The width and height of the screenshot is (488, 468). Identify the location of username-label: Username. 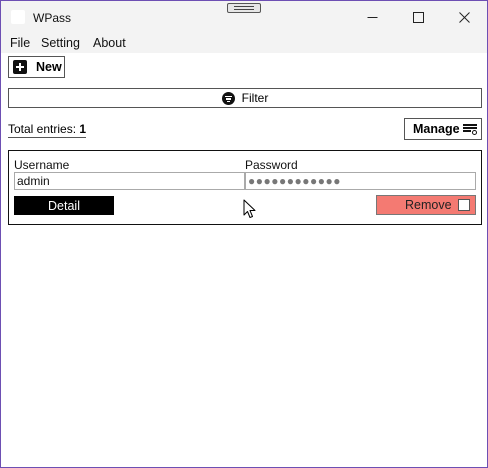
(42, 165).